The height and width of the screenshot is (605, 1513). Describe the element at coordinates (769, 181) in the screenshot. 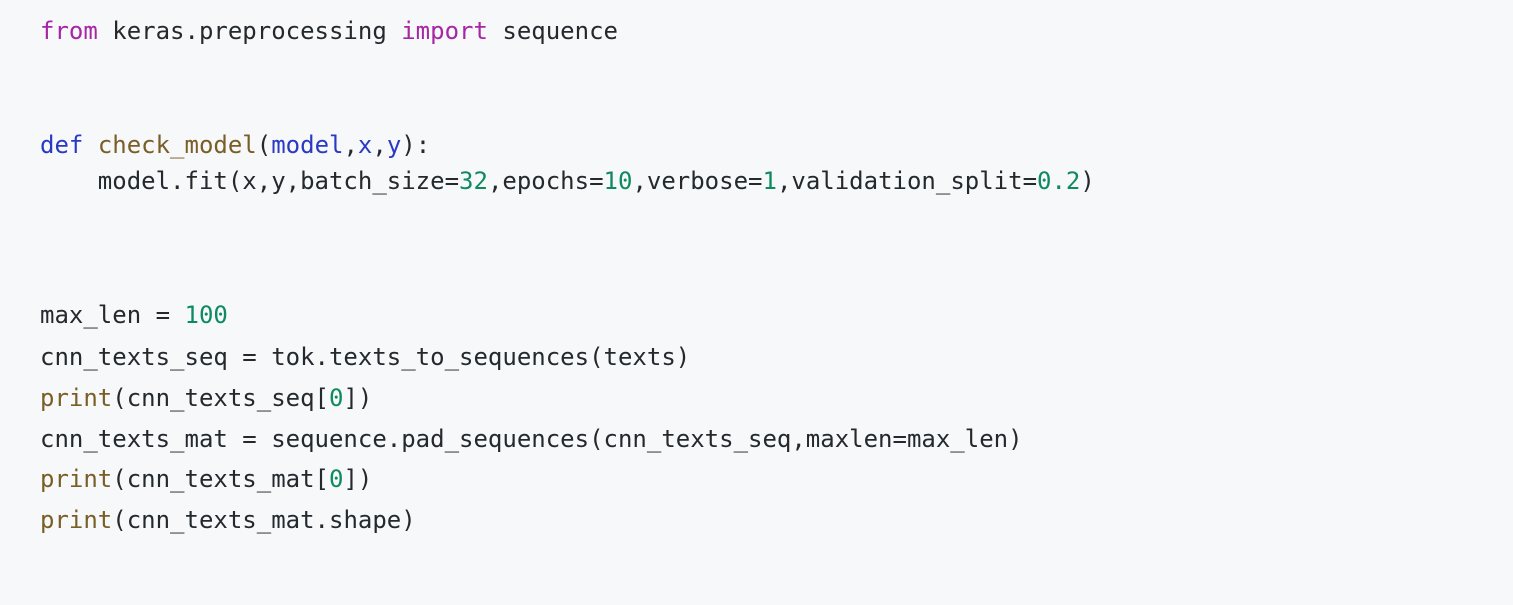

I see `code-token-number: 1` at that location.